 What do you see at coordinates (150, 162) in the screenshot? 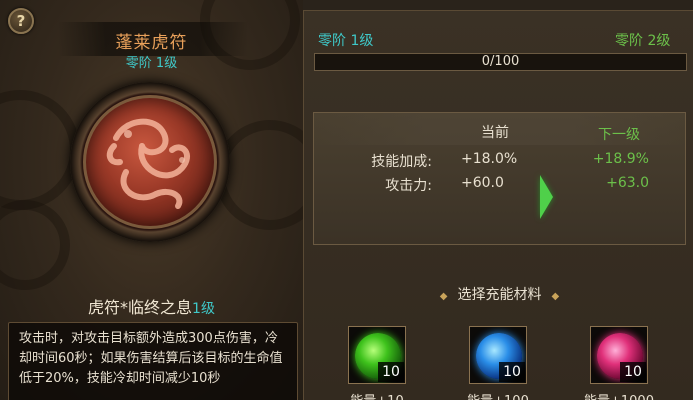
I see `tiger-talisman-icon` at bounding box center [150, 162].